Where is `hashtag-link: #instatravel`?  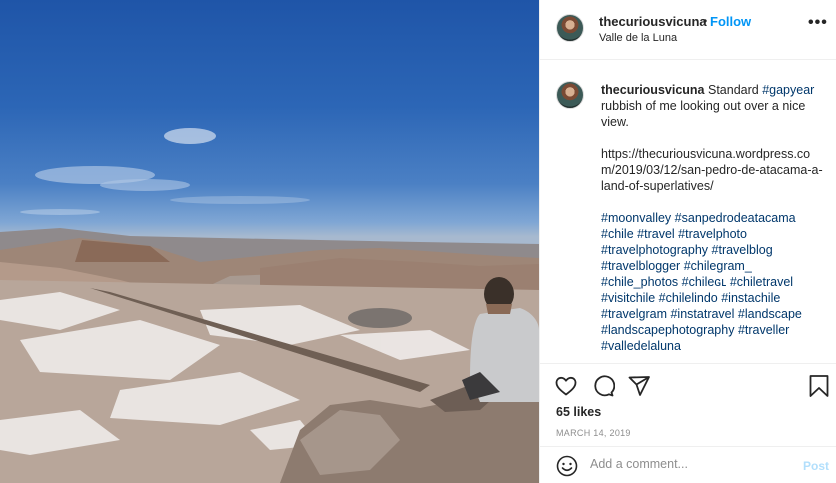 hashtag-link: #instatravel is located at coordinates (702, 314).